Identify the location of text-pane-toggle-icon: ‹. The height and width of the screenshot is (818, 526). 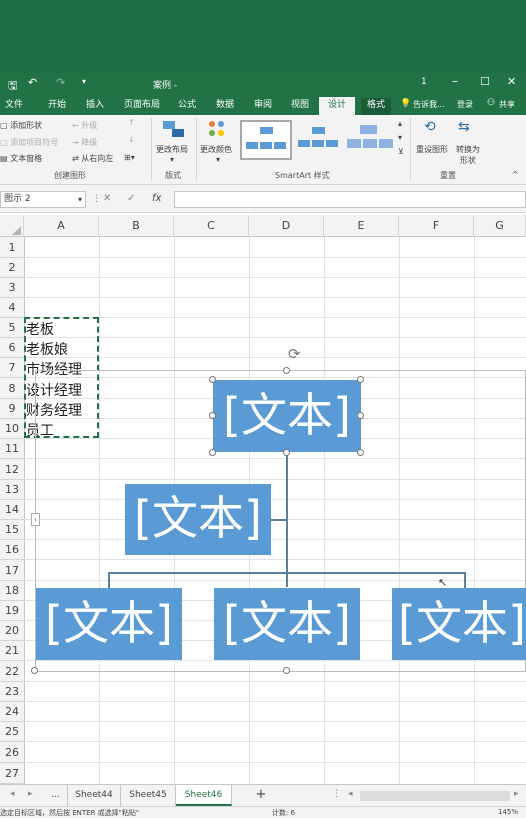
(35, 519).